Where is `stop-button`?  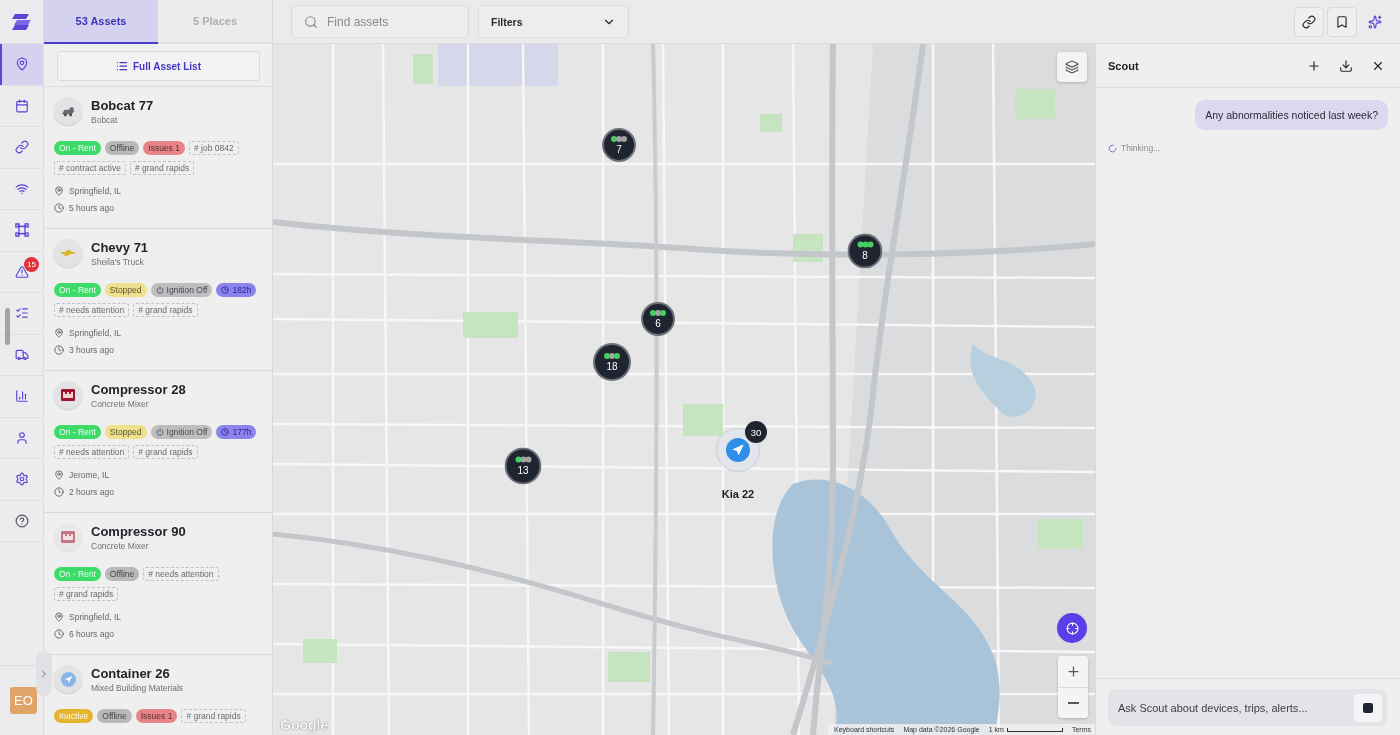
stop-button is located at coordinates (1368, 707).